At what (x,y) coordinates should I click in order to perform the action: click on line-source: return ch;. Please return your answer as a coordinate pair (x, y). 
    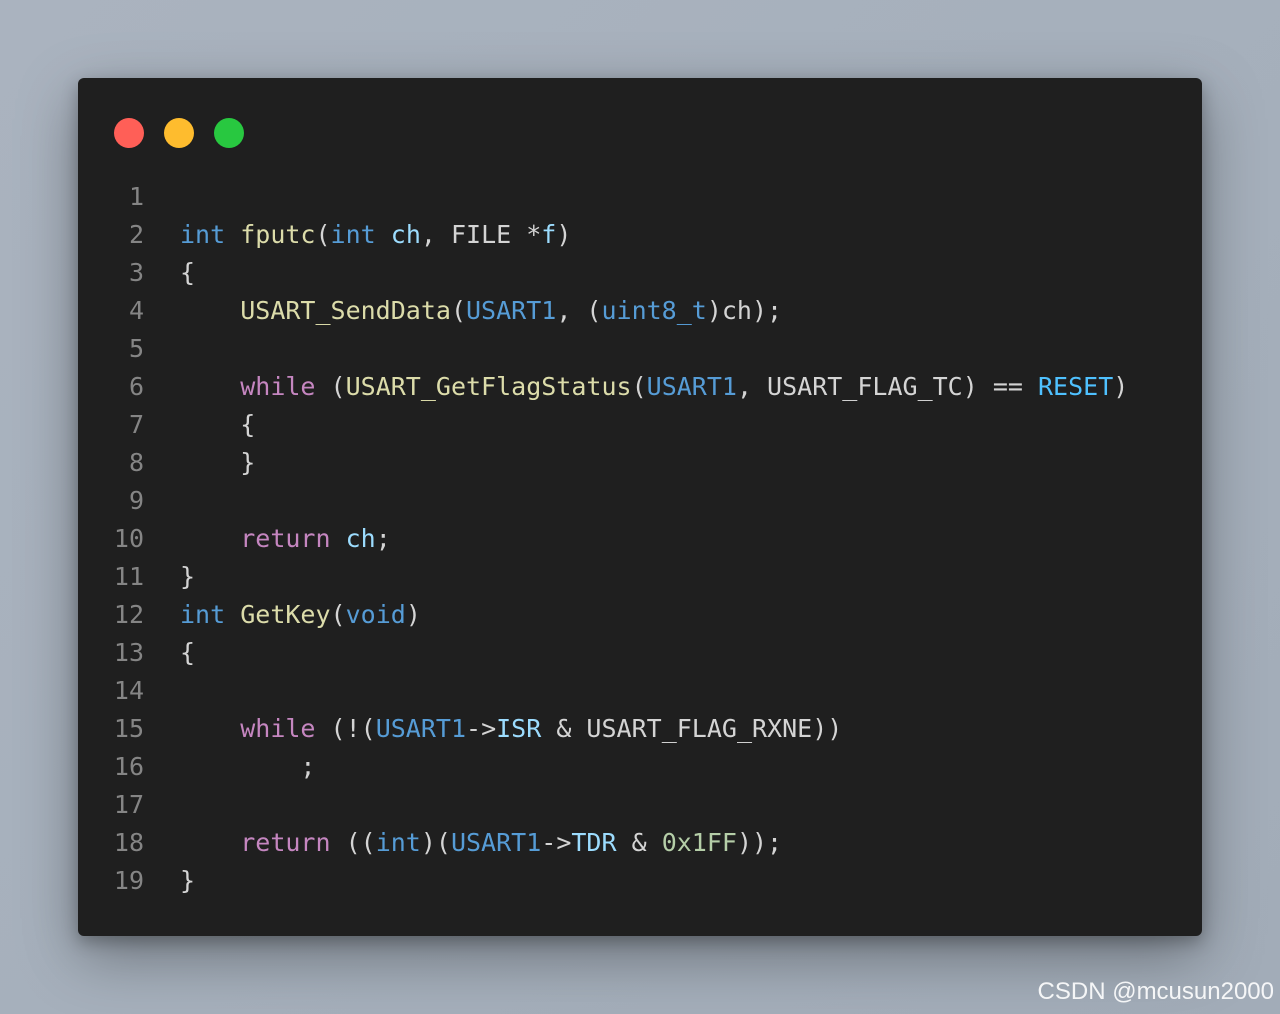
    Looking at the image, I should click on (267, 539).